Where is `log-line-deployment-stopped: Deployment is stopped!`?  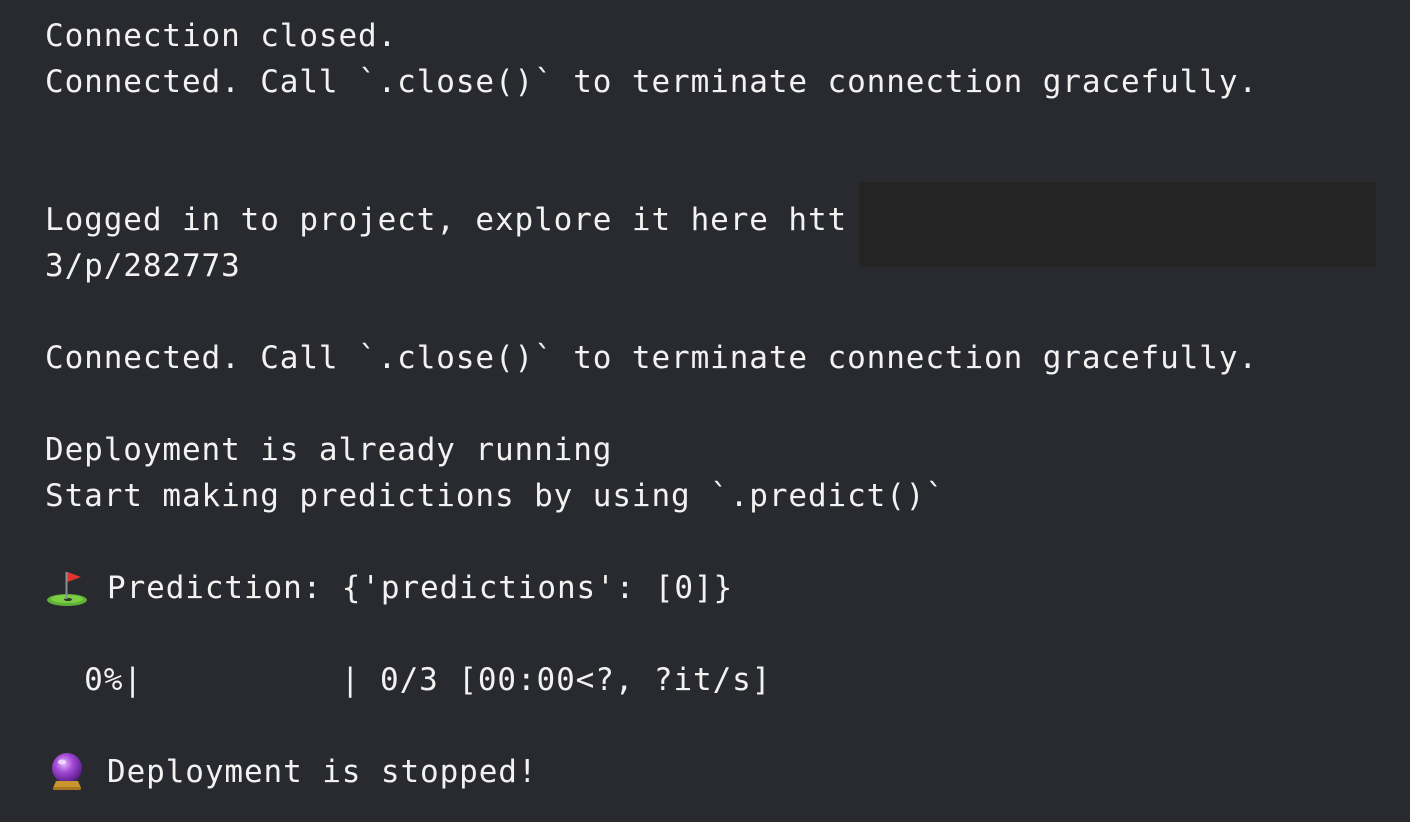 log-line-deployment-stopped: Deployment is stopped! is located at coordinates (322, 772).